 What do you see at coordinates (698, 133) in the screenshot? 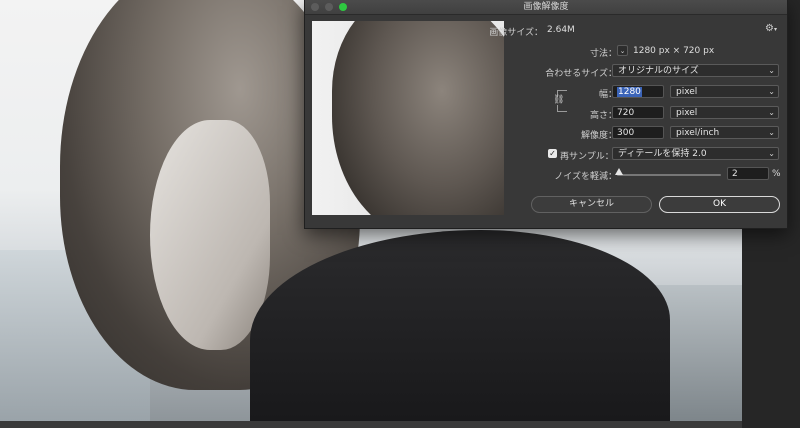
I see `resolution-unit-value: pixel/inch` at bounding box center [698, 133].